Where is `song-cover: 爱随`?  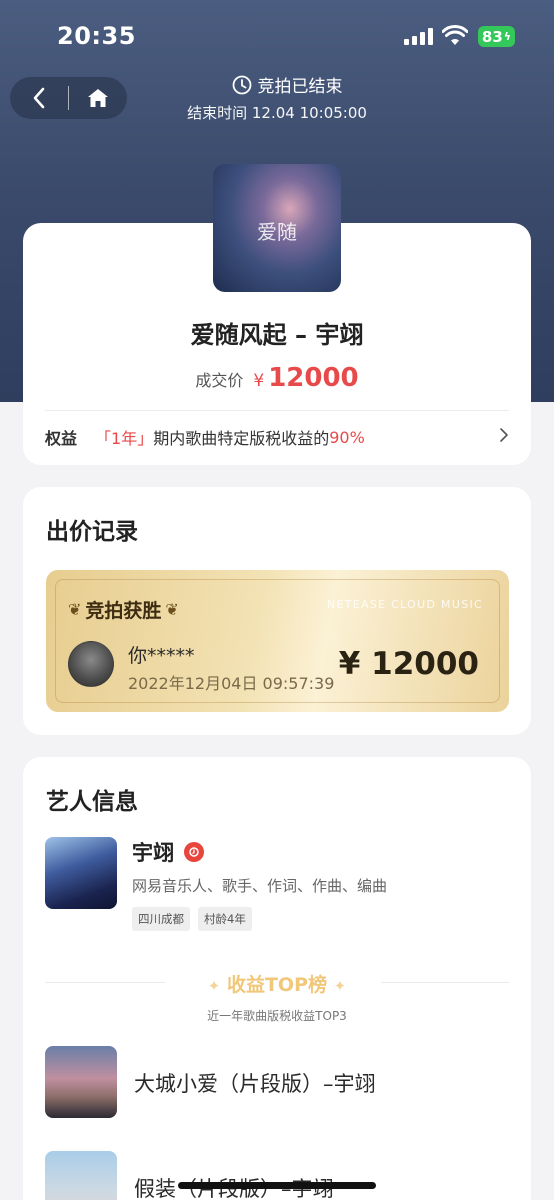
song-cover: 爱随 is located at coordinates (277, 228).